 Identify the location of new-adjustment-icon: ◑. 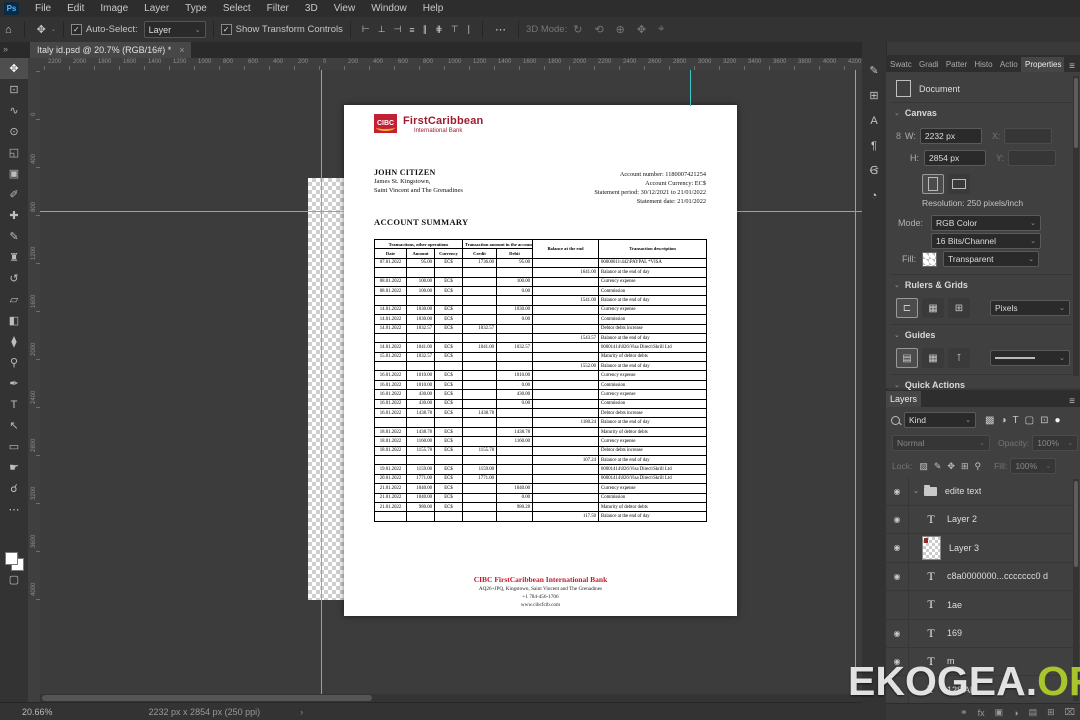
(1015, 713).